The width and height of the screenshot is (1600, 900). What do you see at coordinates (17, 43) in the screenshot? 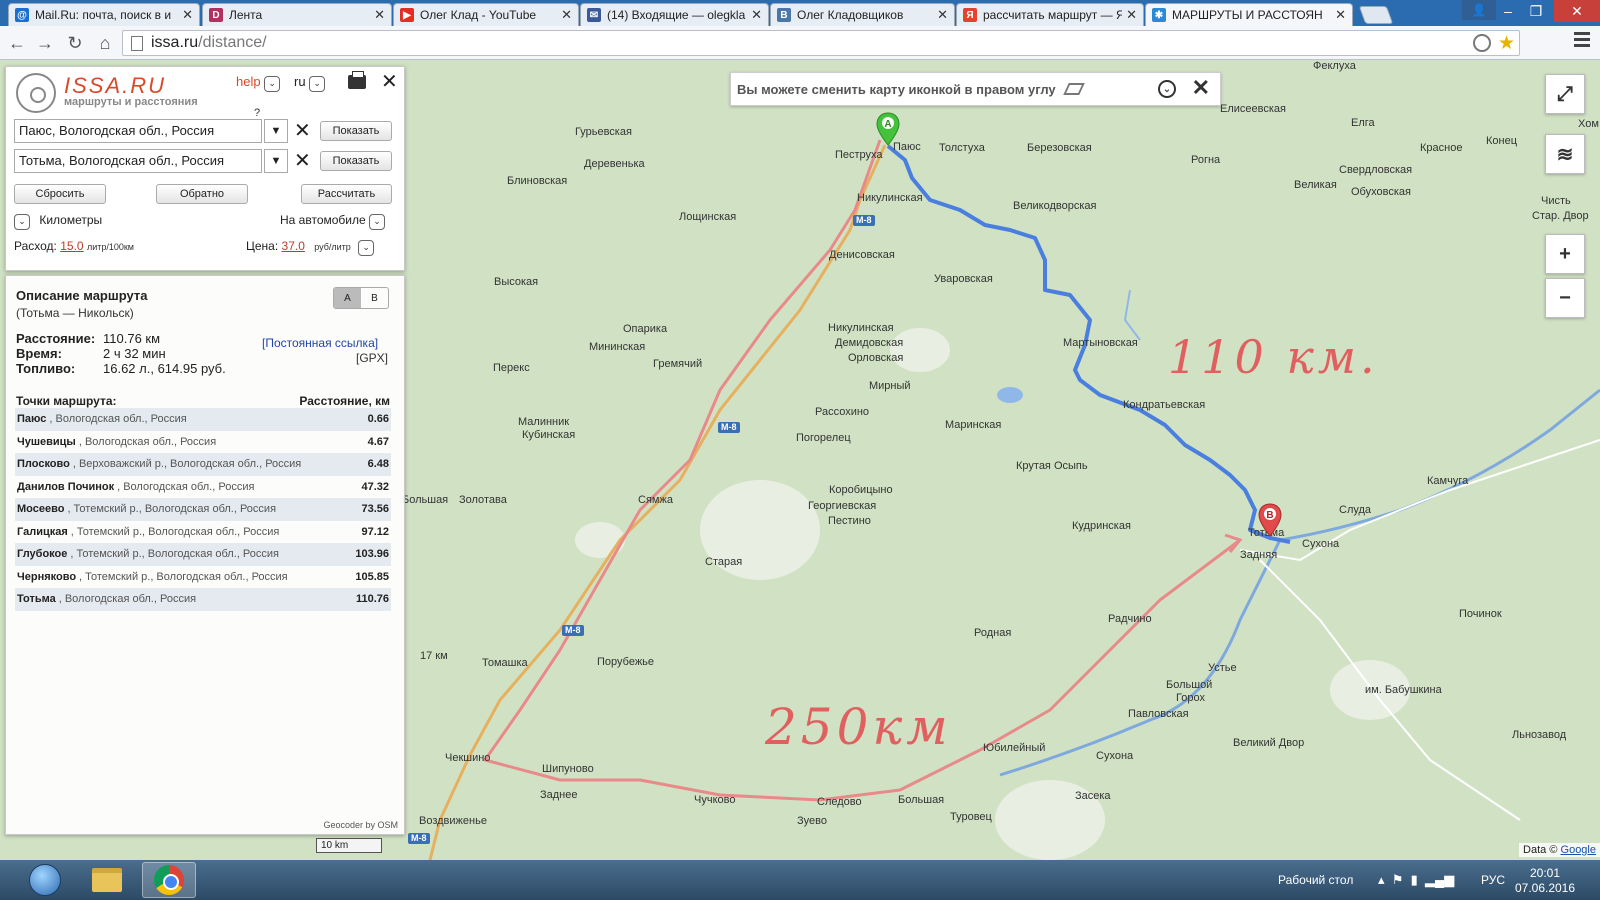
I see `back-icon: ←` at bounding box center [17, 43].